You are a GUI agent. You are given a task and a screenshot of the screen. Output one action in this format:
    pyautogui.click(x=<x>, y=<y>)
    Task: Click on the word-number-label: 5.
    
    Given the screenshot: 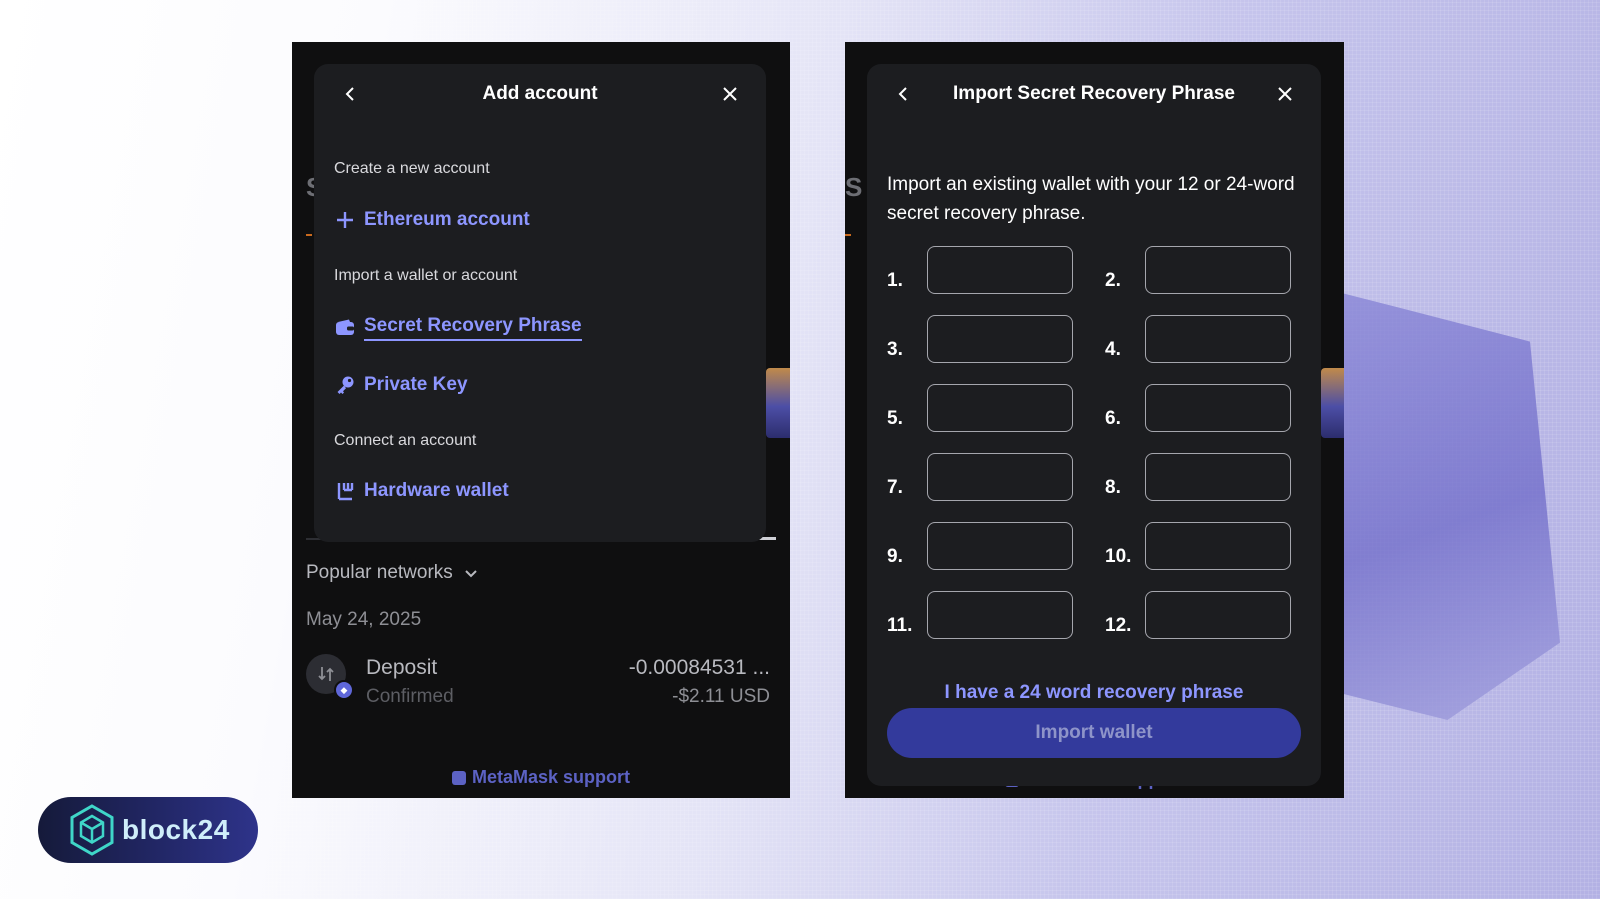 What is the action you would take?
    pyautogui.click(x=895, y=418)
    